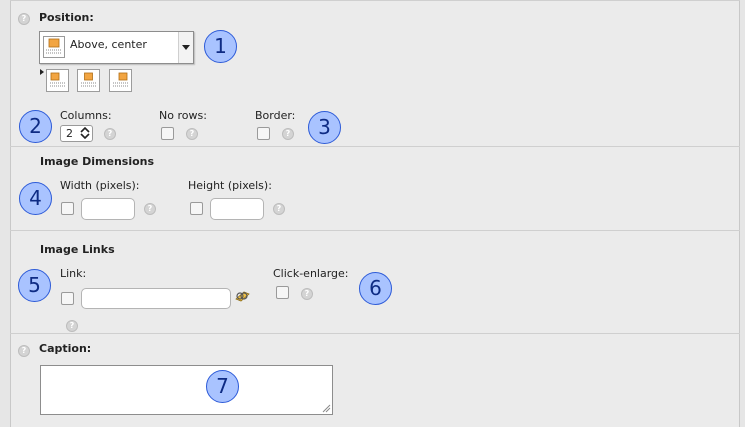  What do you see at coordinates (282, 292) in the screenshot?
I see `click-enlarge-checkbox` at bounding box center [282, 292].